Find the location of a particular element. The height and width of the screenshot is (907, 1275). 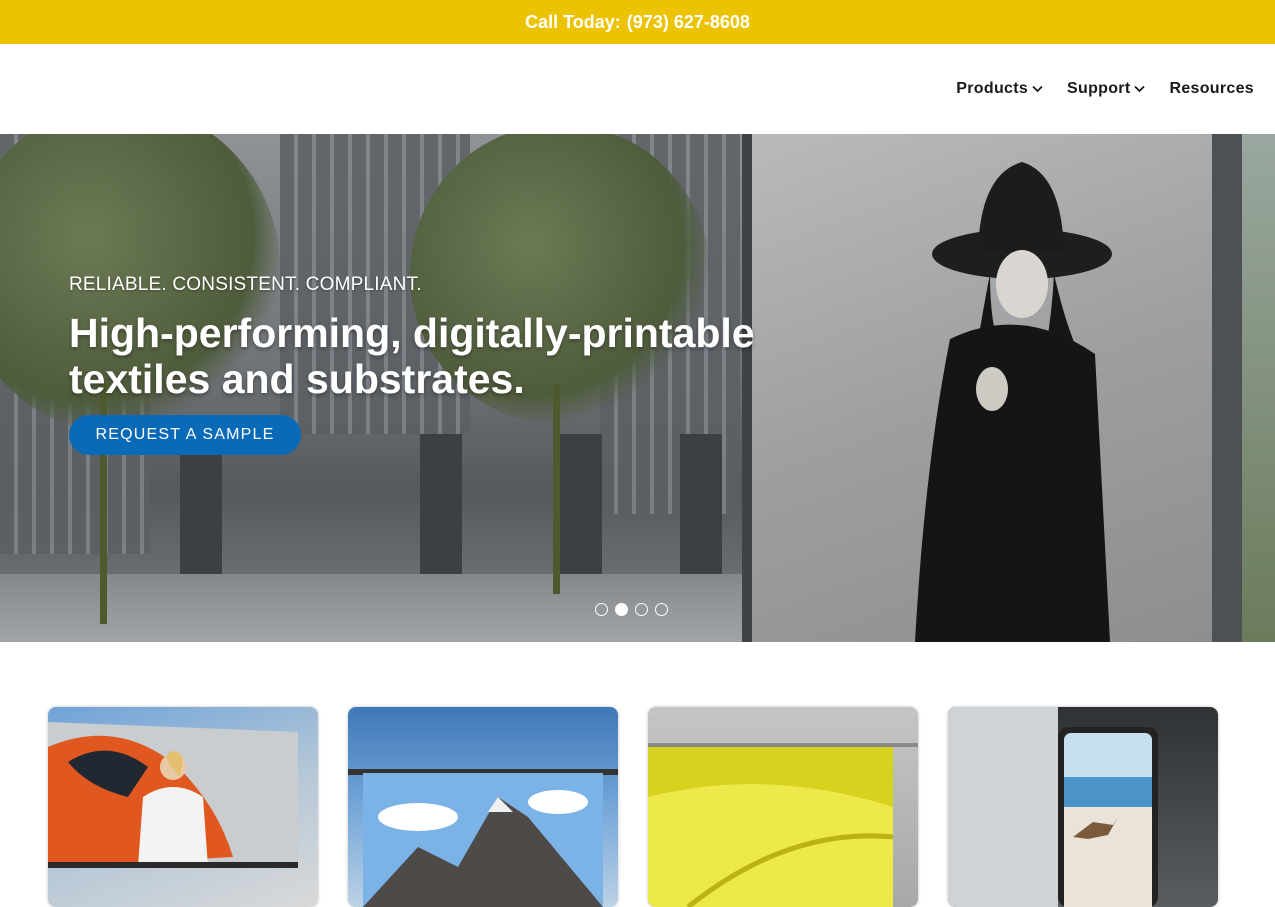

call-bar: Call Today: (973) 627-8608 is located at coordinates (637, 22).